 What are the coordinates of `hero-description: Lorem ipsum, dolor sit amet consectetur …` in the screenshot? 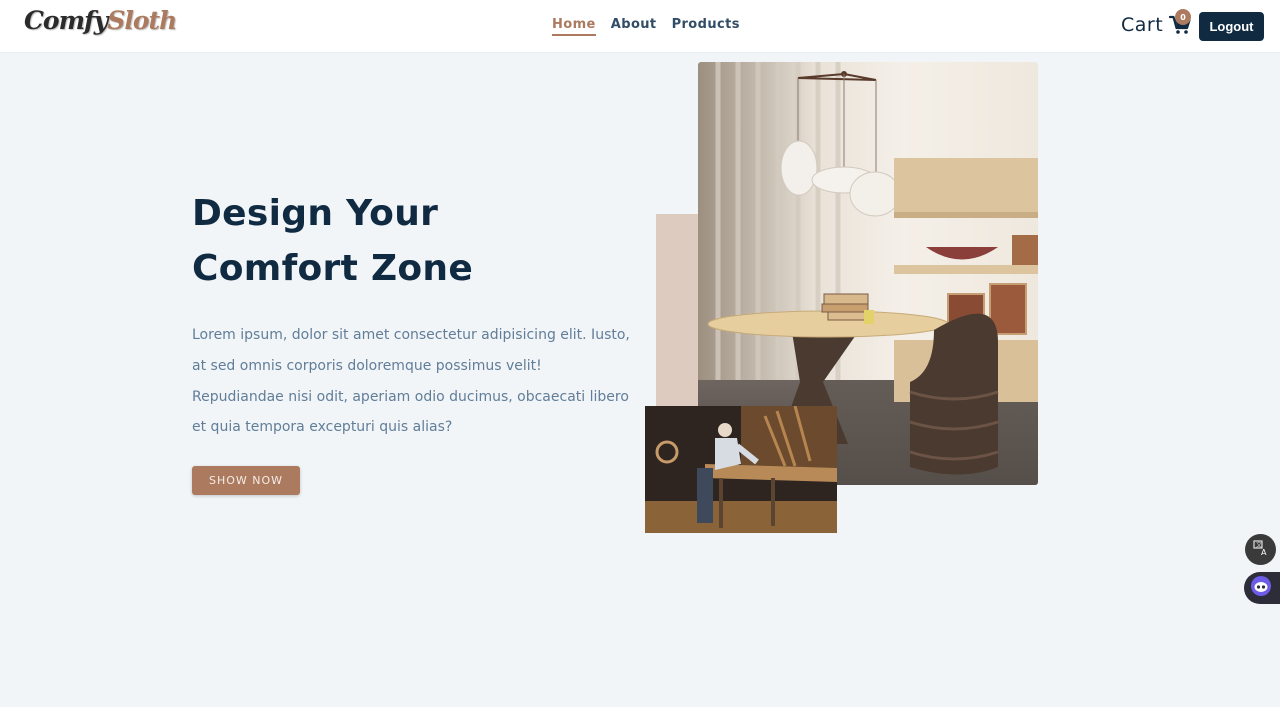 It's located at (411, 381).